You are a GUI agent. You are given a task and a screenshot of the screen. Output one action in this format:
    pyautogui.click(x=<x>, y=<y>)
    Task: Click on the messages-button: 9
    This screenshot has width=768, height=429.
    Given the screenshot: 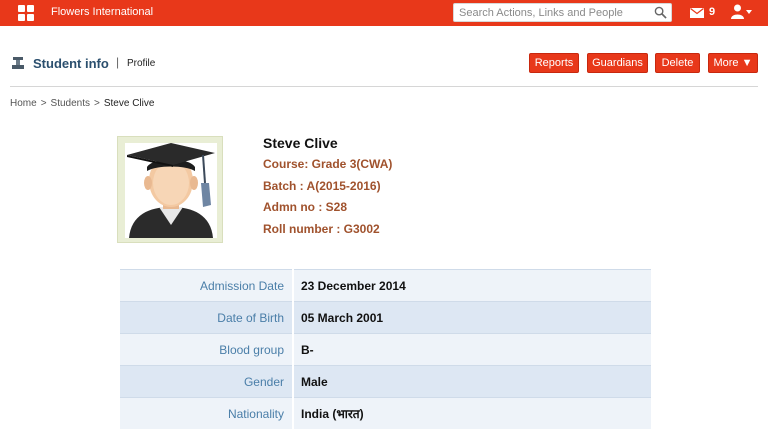 What is the action you would take?
    pyautogui.click(x=702, y=12)
    